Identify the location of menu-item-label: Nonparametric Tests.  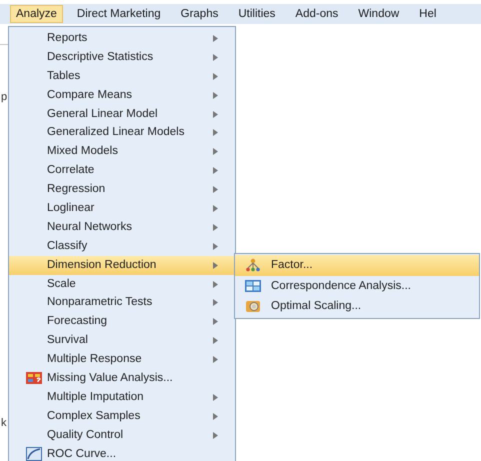
(99, 302).